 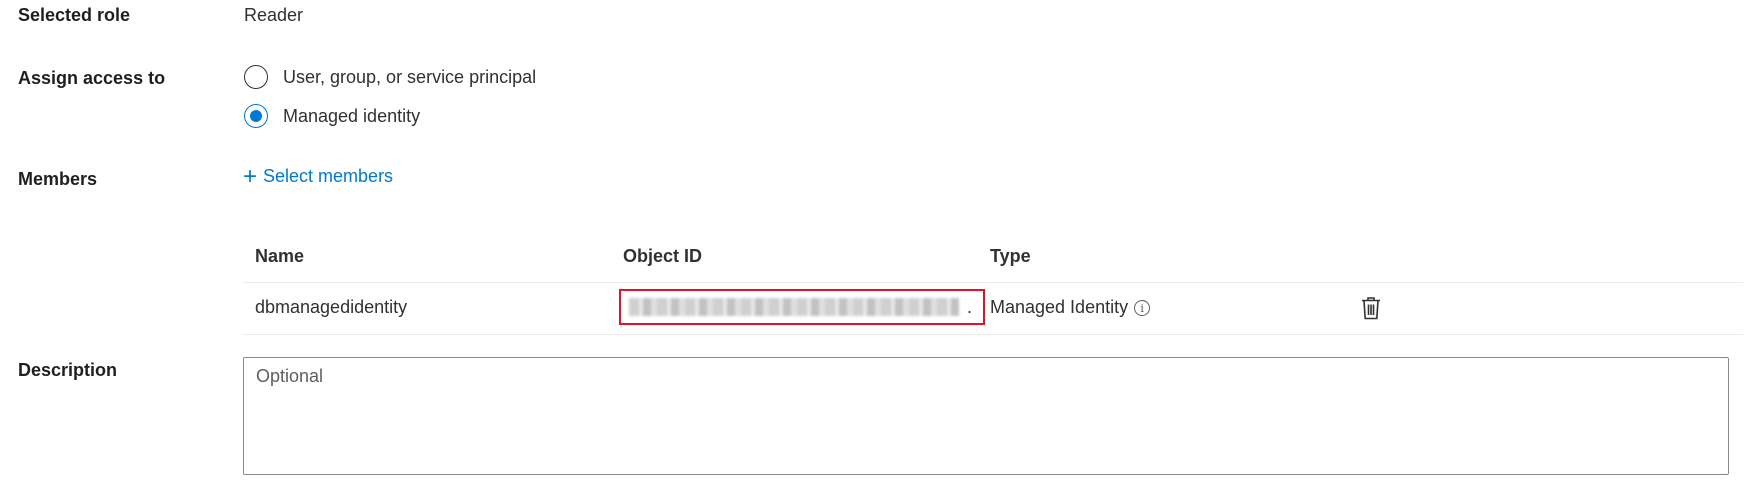 What do you see at coordinates (280, 256) in the screenshot?
I see `column-header-name: Name` at bounding box center [280, 256].